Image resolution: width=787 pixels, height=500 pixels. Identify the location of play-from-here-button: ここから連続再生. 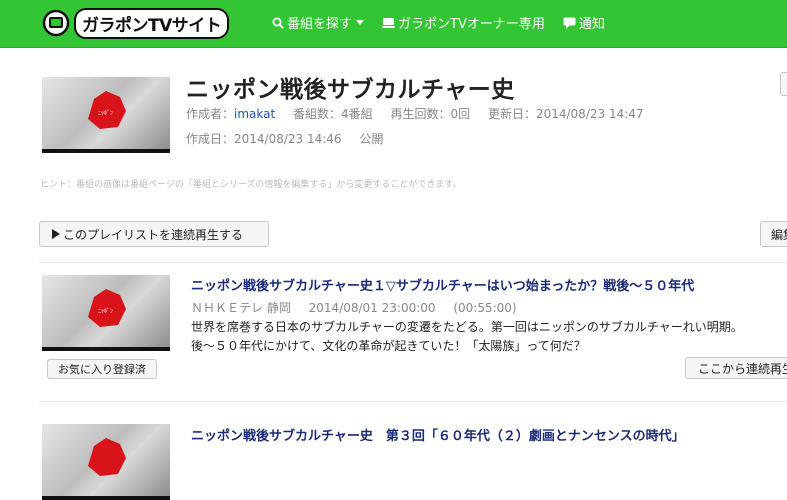
(736, 368).